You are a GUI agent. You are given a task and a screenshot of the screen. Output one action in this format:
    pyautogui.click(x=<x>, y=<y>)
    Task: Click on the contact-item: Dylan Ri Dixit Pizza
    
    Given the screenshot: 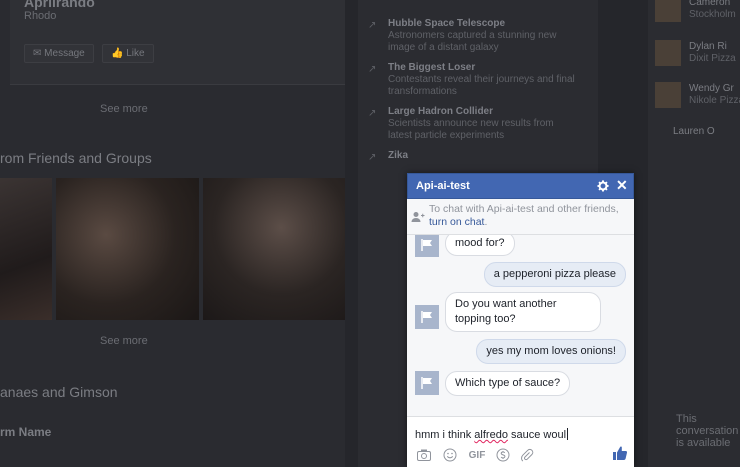 What is the action you would take?
    pyautogui.click(x=697, y=54)
    